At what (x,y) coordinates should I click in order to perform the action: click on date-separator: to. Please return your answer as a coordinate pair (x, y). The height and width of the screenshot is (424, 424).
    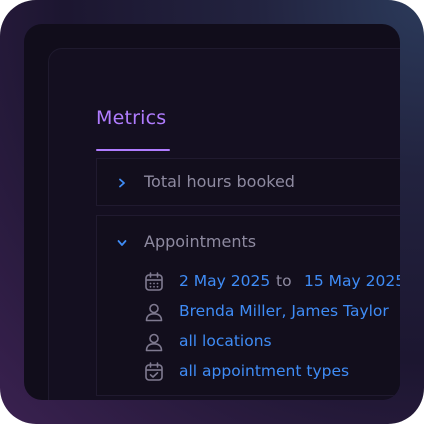
    Looking at the image, I should click on (284, 281).